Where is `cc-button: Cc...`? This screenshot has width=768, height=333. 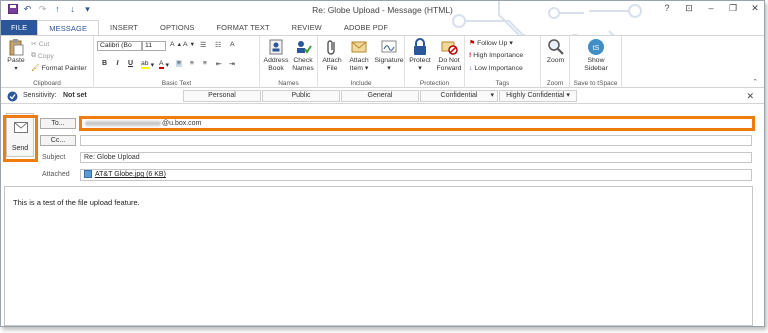 cc-button: Cc... is located at coordinates (58, 140).